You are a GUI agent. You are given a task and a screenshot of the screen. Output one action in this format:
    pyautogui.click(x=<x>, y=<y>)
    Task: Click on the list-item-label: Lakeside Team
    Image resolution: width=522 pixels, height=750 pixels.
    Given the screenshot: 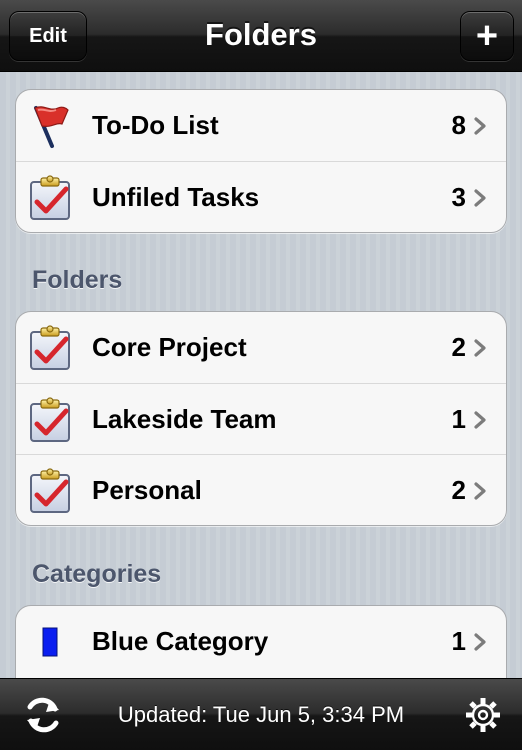 What is the action you would take?
    pyautogui.click(x=184, y=419)
    